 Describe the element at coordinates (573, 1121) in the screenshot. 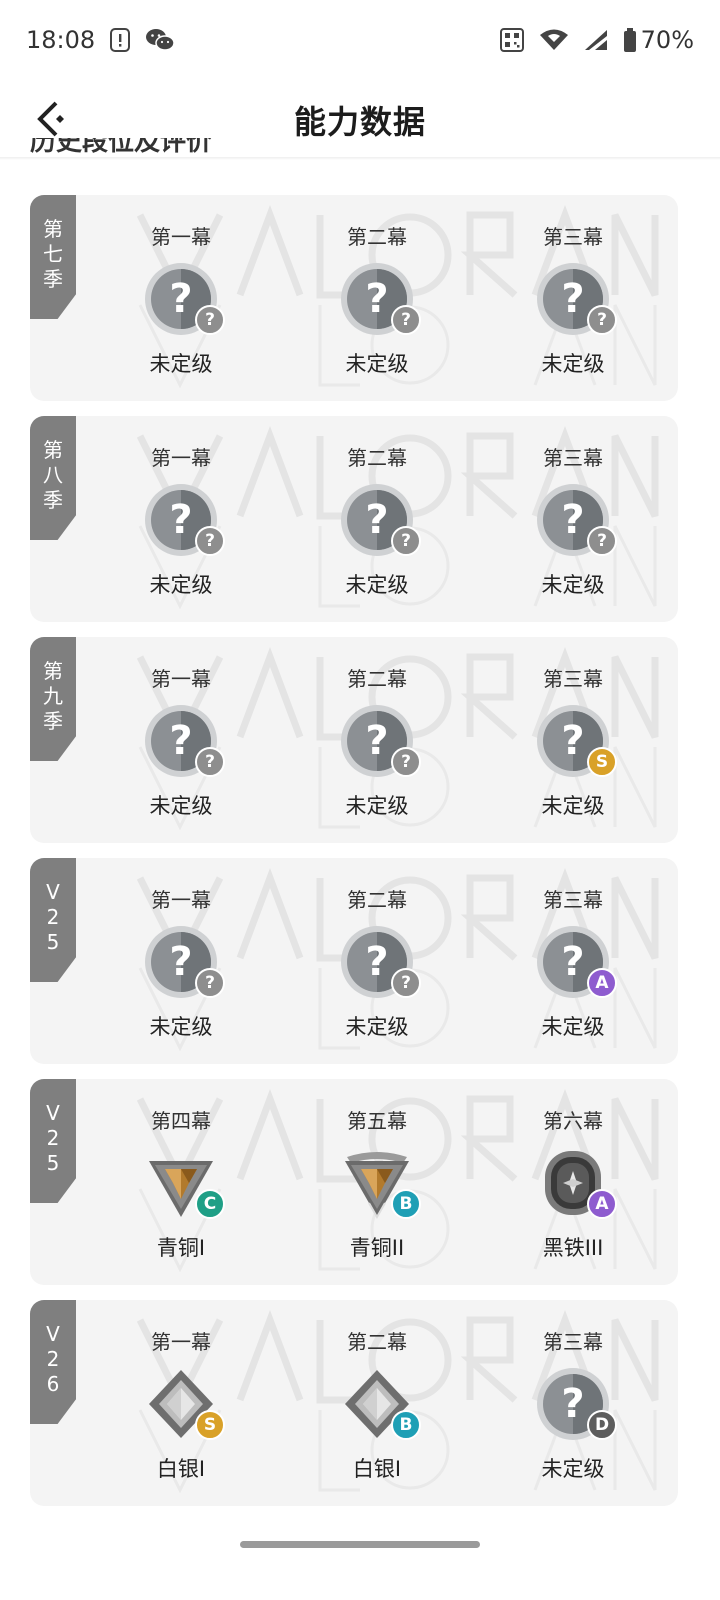

I see `act-name: 第六幕` at that location.